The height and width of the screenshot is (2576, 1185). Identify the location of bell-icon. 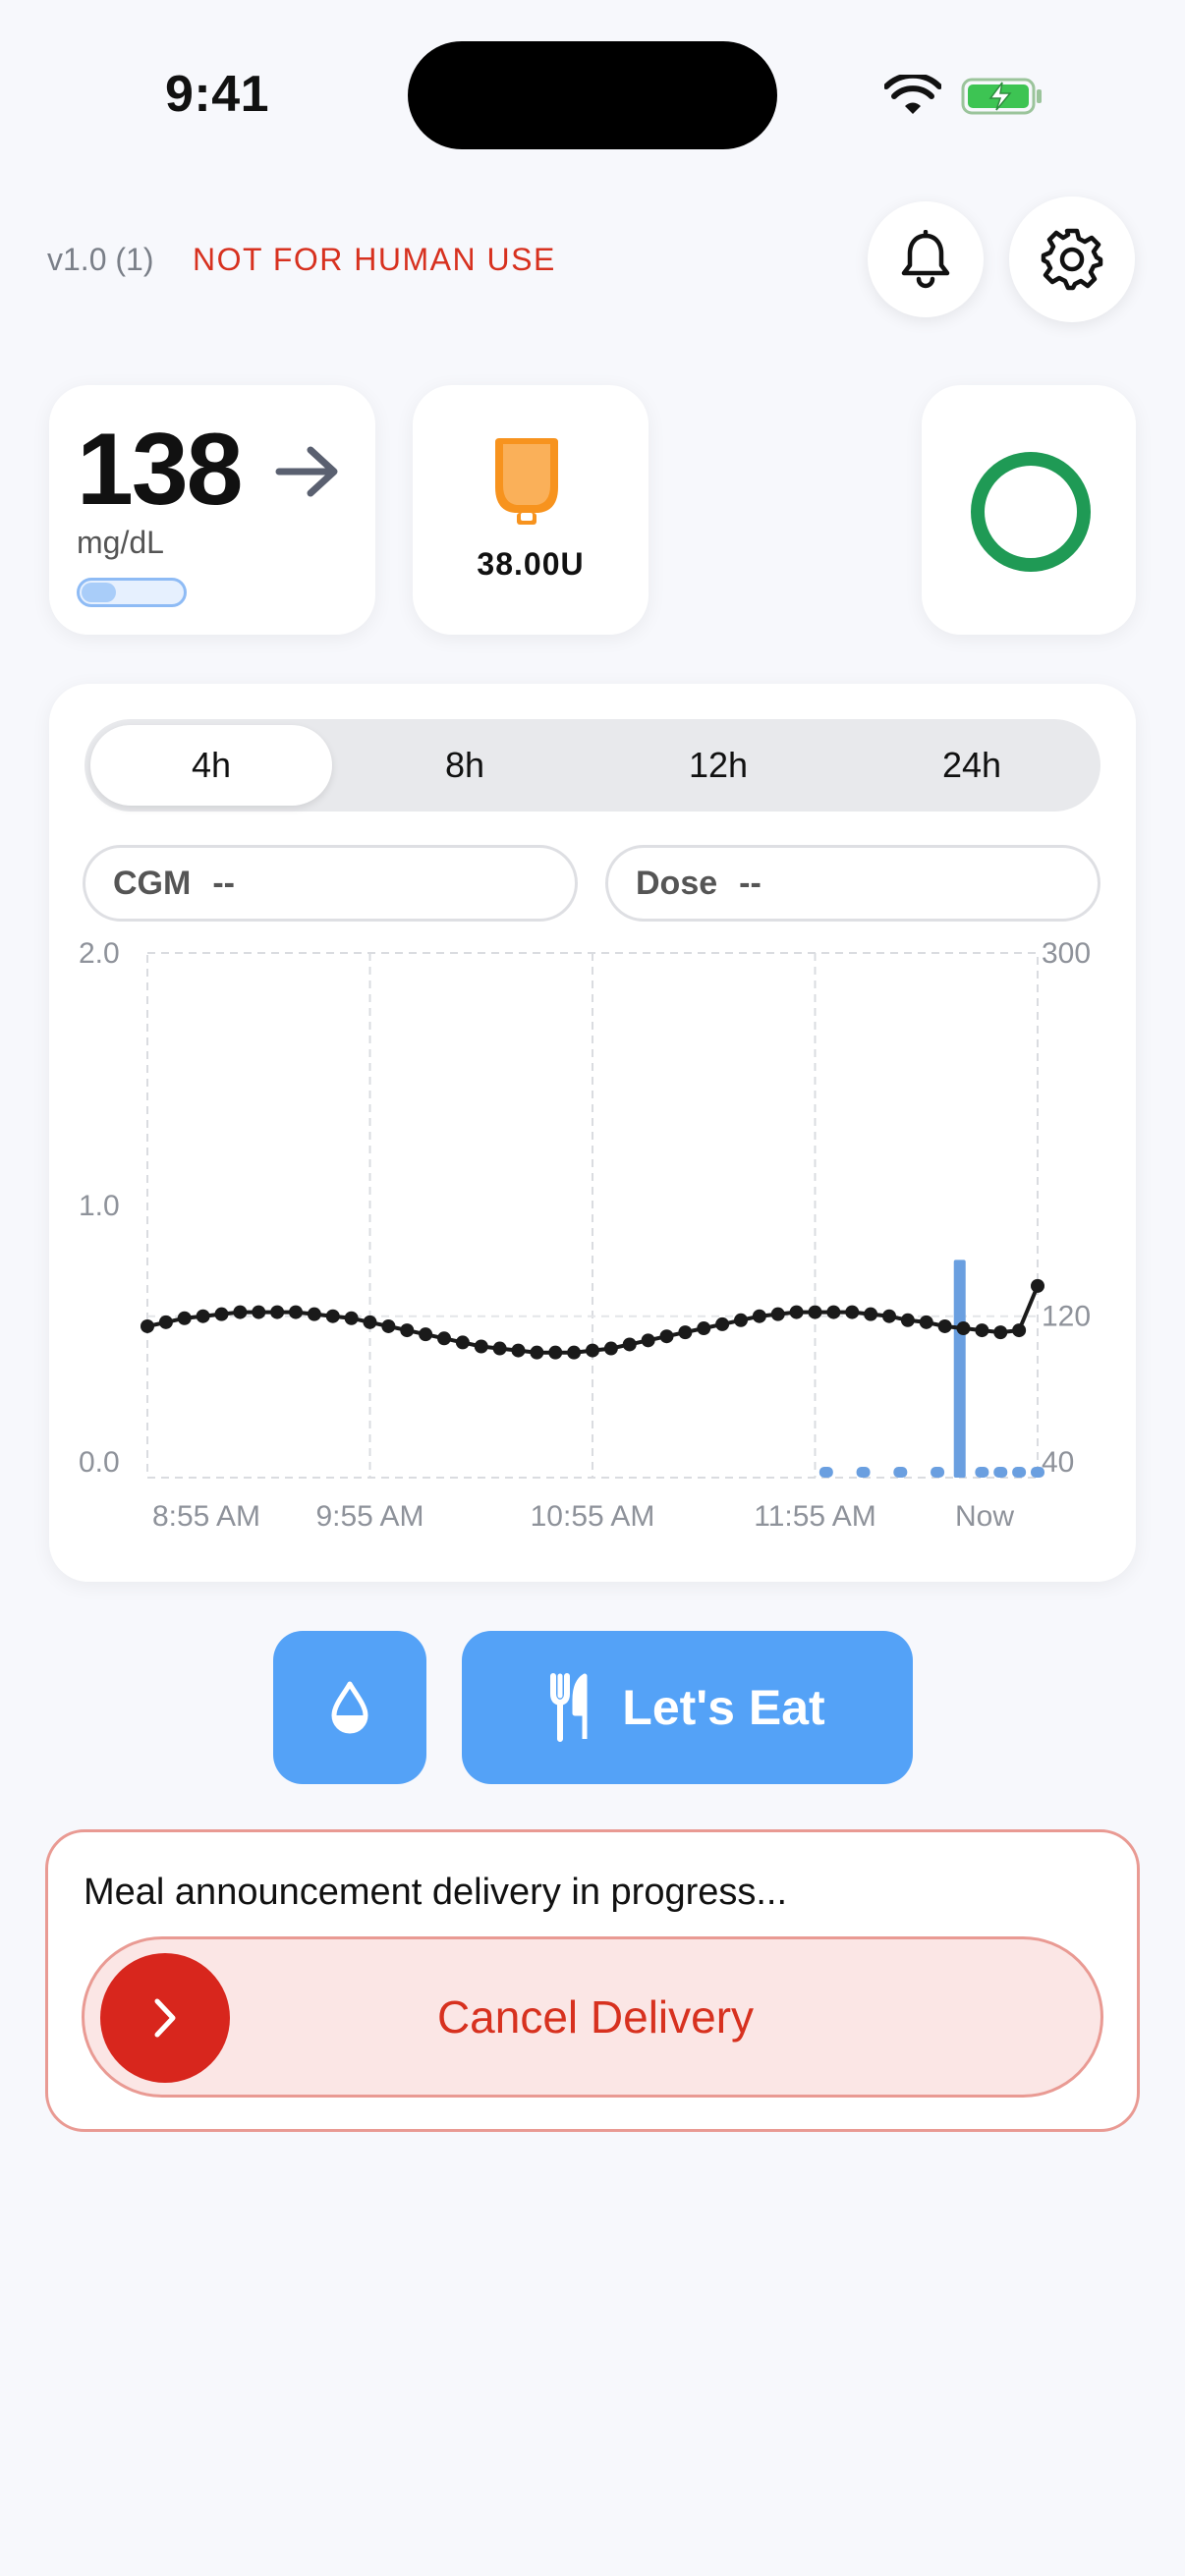
(926, 259).